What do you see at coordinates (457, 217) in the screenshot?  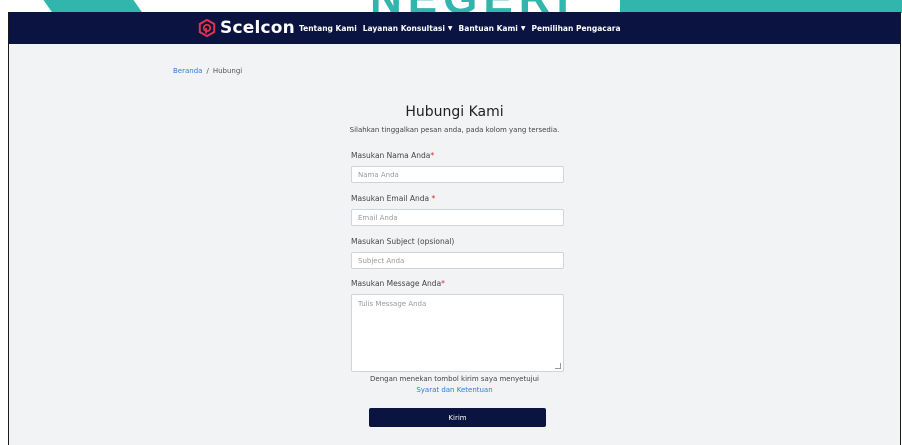 I see `email-input: Email Anda` at bounding box center [457, 217].